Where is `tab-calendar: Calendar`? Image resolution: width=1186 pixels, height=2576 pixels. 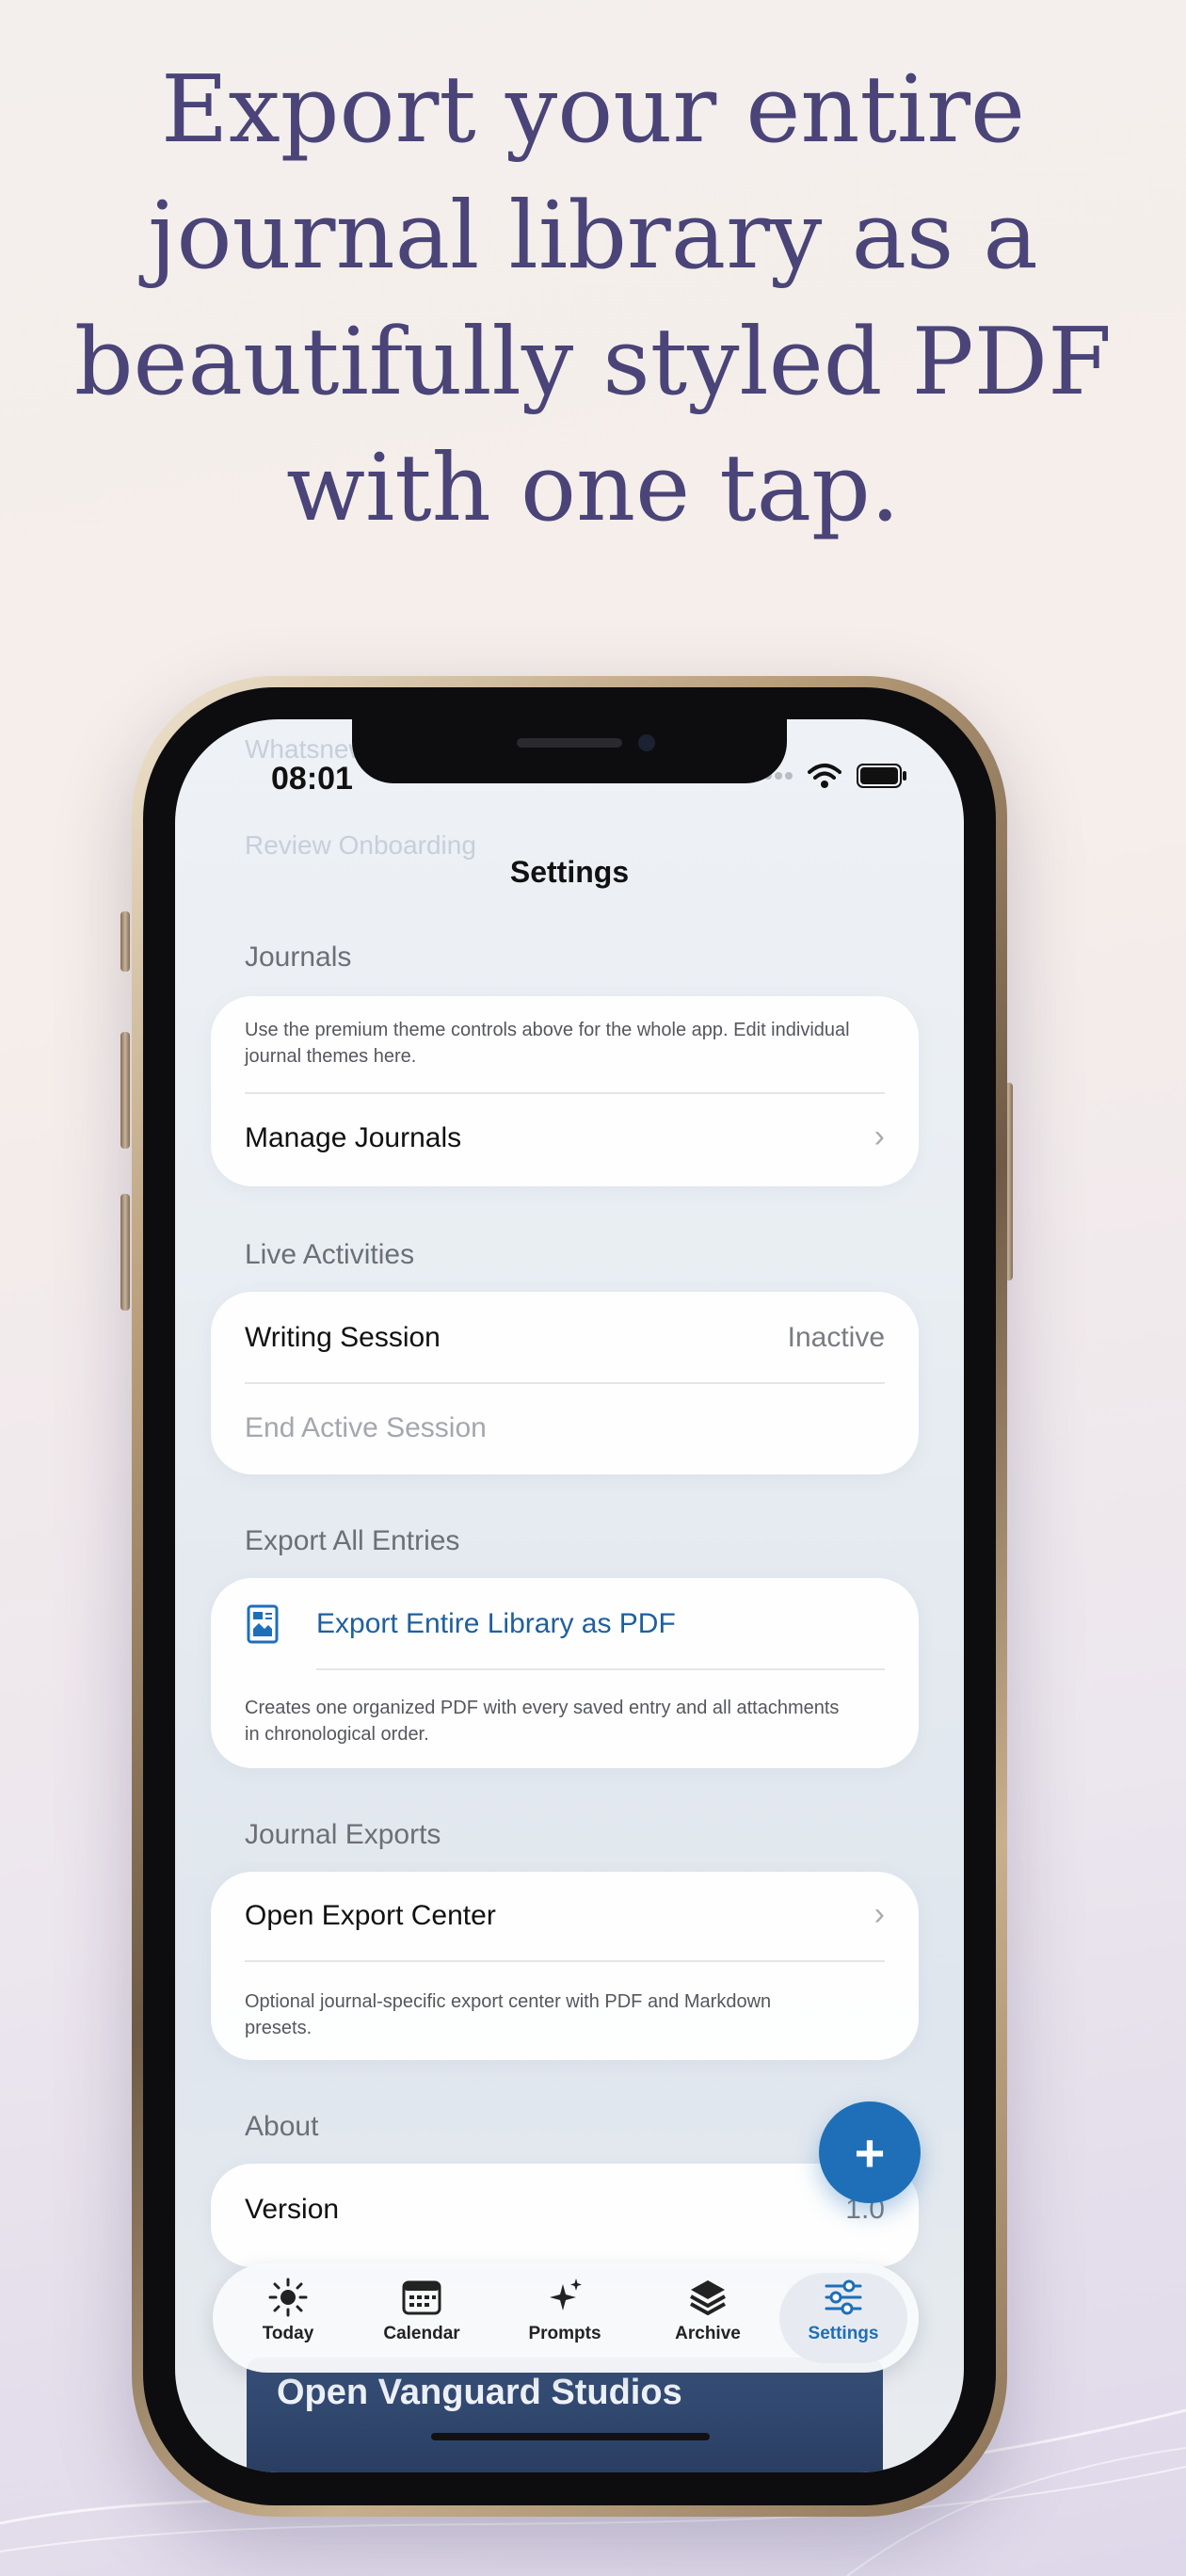 tab-calendar: Calendar is located at coordinates (422, 2318).